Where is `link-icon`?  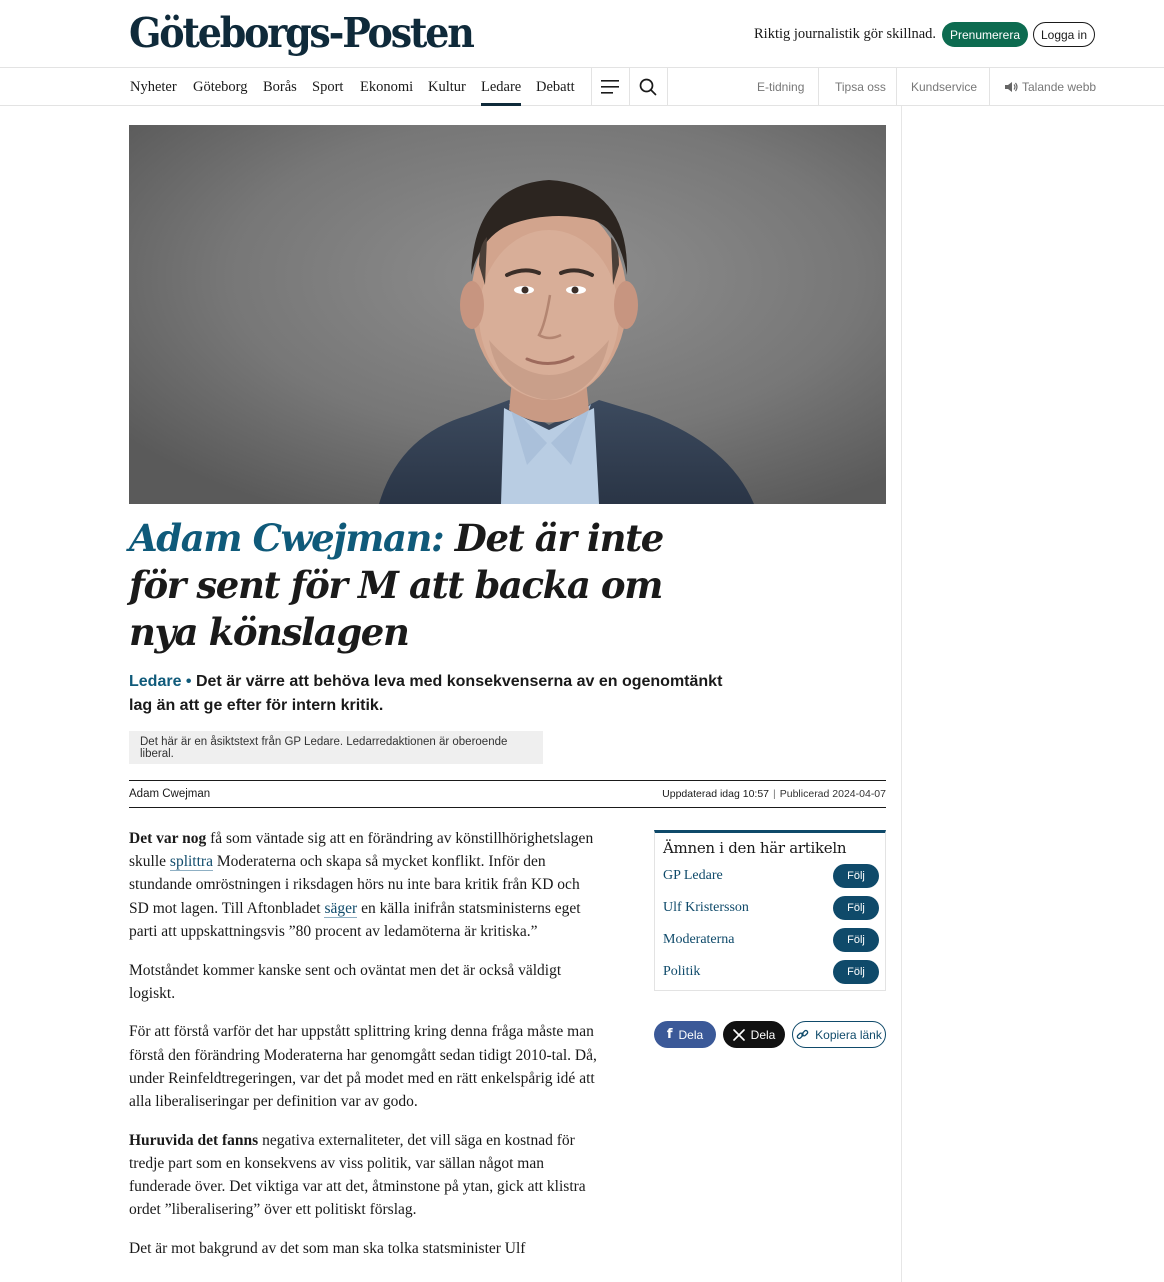 link-icon is located at coordinates (802, 1034).